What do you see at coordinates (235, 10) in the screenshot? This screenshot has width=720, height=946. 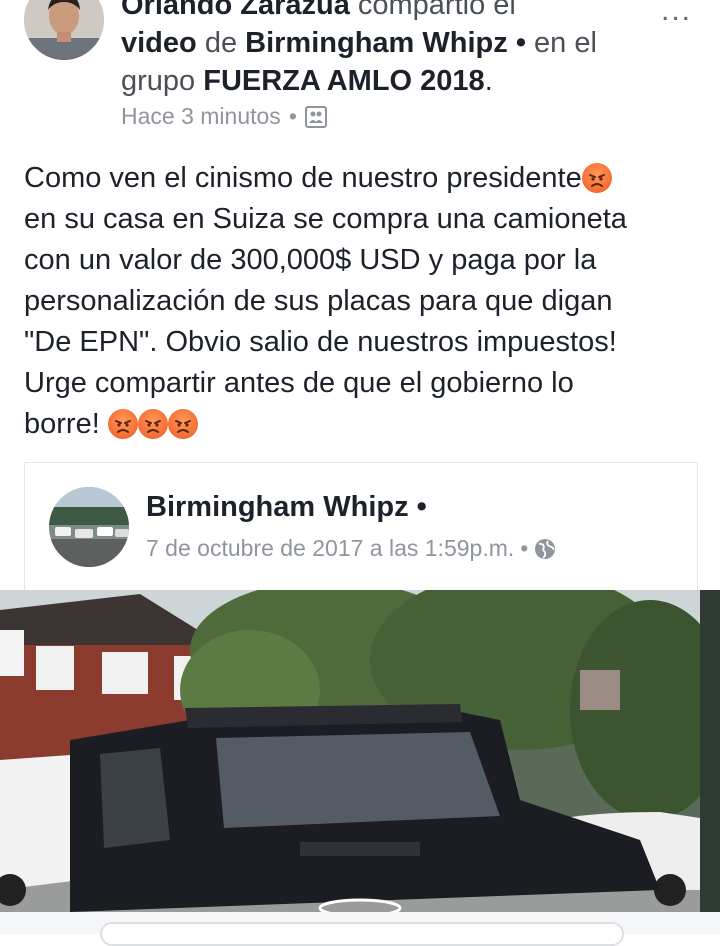 I see `author-name-link: Orlando Zarazúa` at bounding box center [235, 10].